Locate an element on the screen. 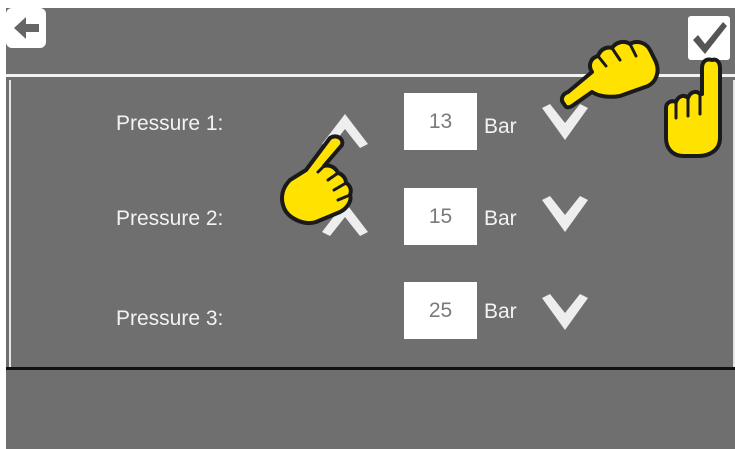 Image resolution: width=735 pixels, height=449 pixels. pressure-2-value: 15 is located at coordinates (440, 216).